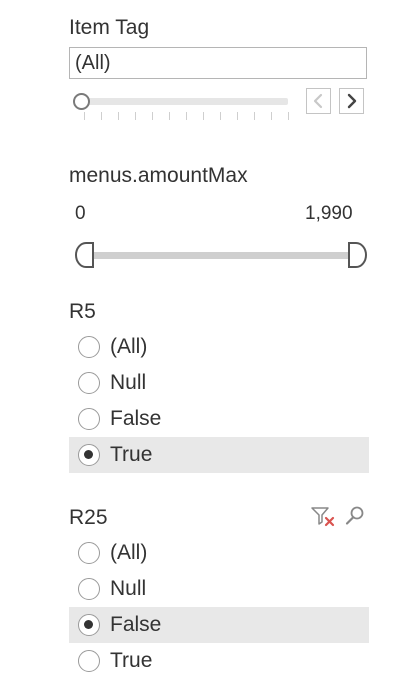  Describe the element at coordinates (158, 175) in the screenshot. I see `amount-max-title: menus.amountMax` at that location.